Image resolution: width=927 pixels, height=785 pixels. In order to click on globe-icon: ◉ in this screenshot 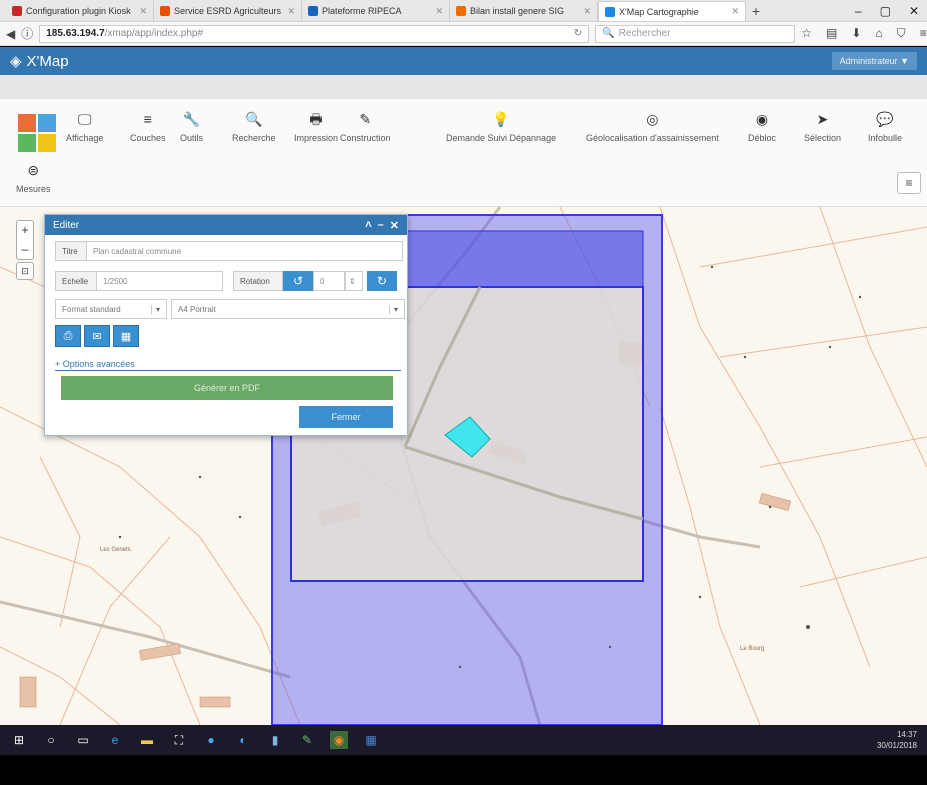, I will do `click(762, 119)`.